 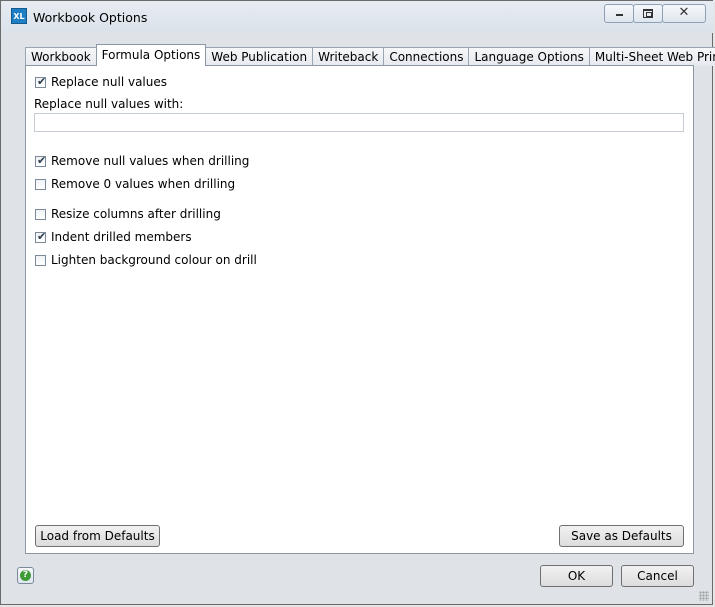 I want to click on remove-zero-drill-checkbox: Remove 0 values when drilling, so click(x=135, y=184).